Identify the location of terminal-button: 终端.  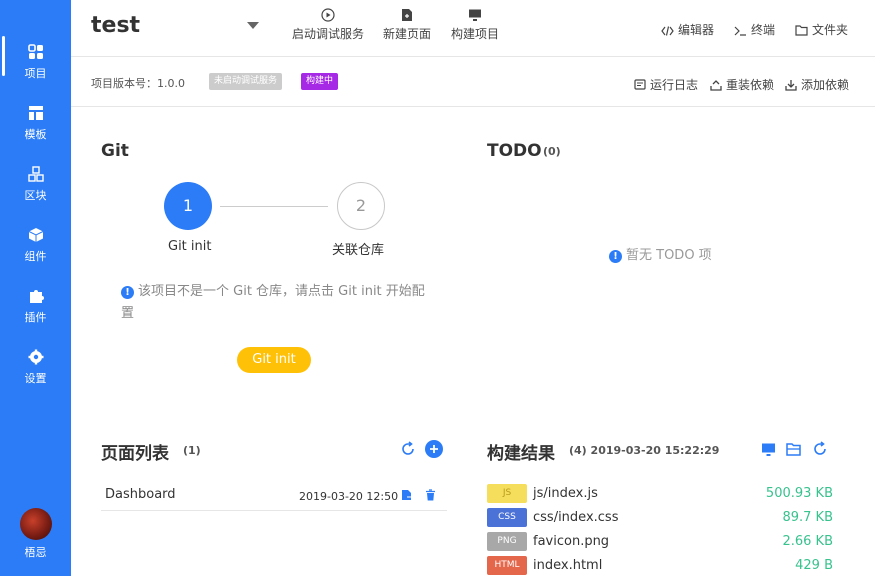
(754, 29).